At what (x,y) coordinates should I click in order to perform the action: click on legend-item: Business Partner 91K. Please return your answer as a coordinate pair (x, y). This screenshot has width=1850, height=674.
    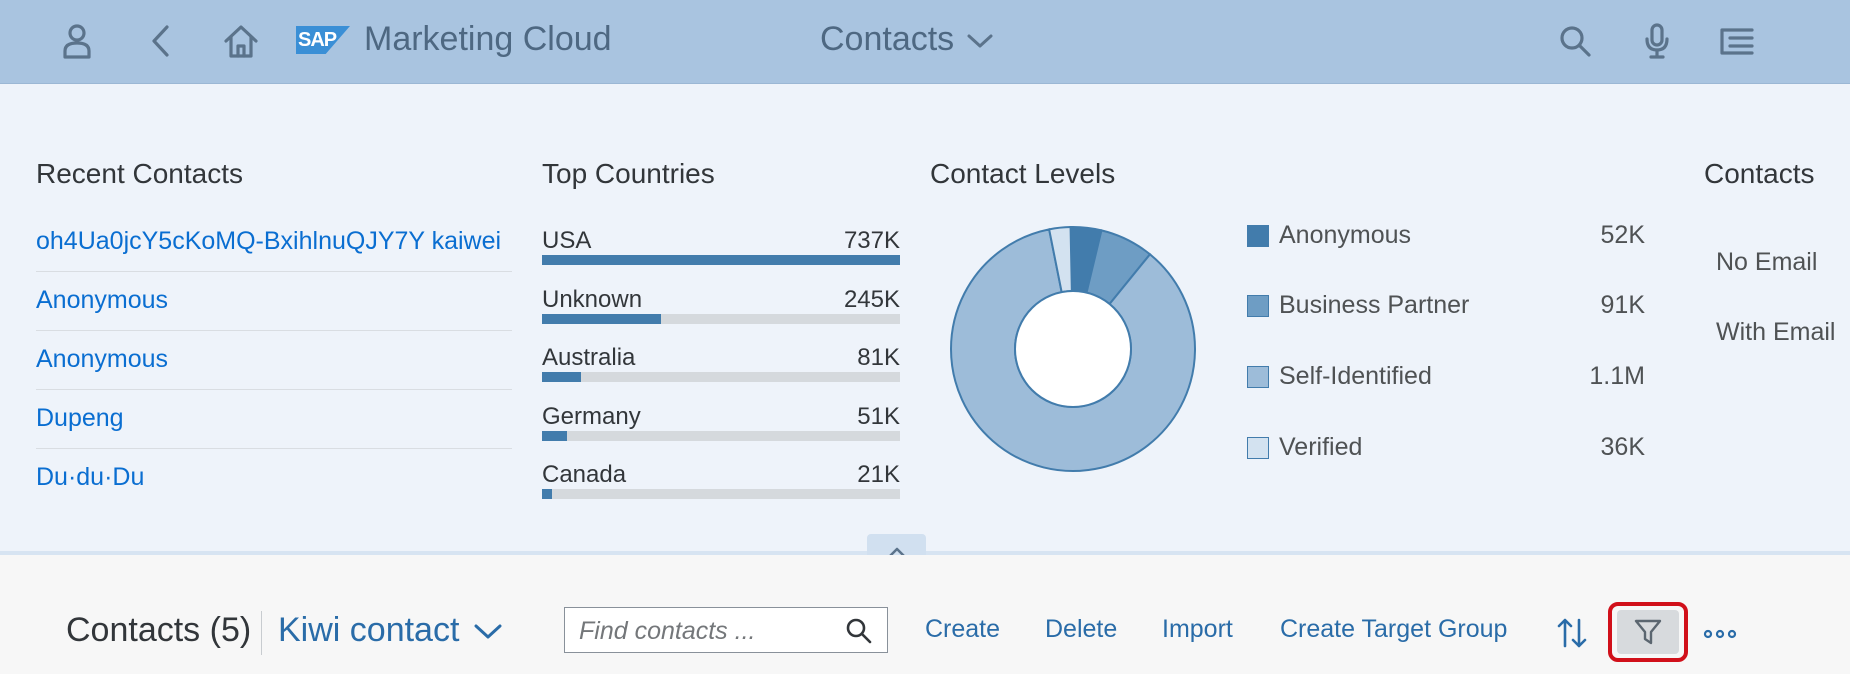
    Looking at the image, I should click on (1446, 309).